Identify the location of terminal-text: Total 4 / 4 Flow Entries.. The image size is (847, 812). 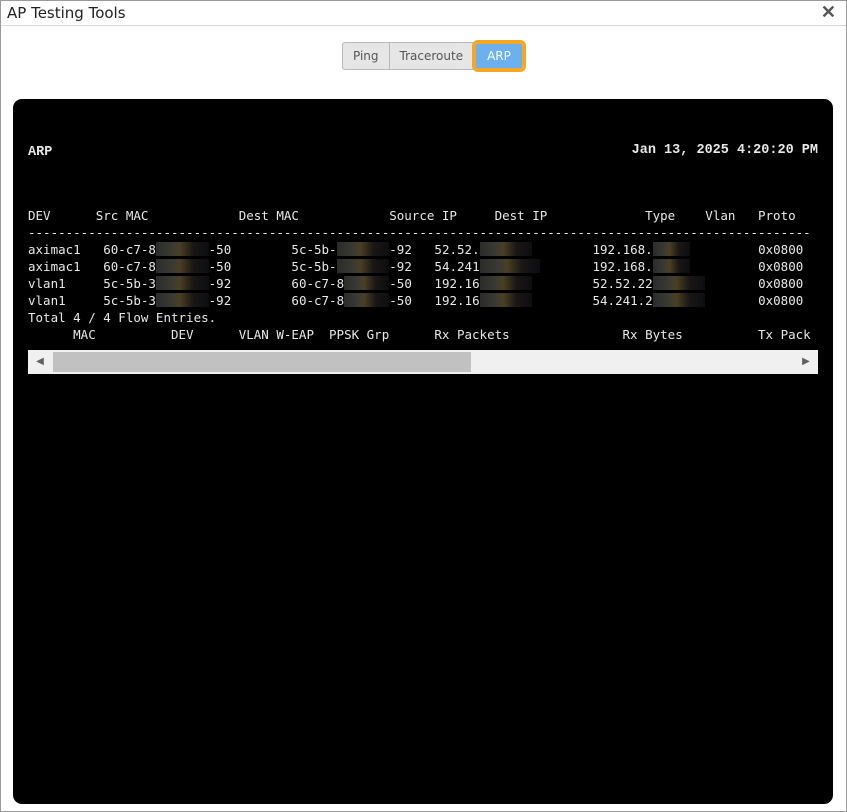
(122, 317).